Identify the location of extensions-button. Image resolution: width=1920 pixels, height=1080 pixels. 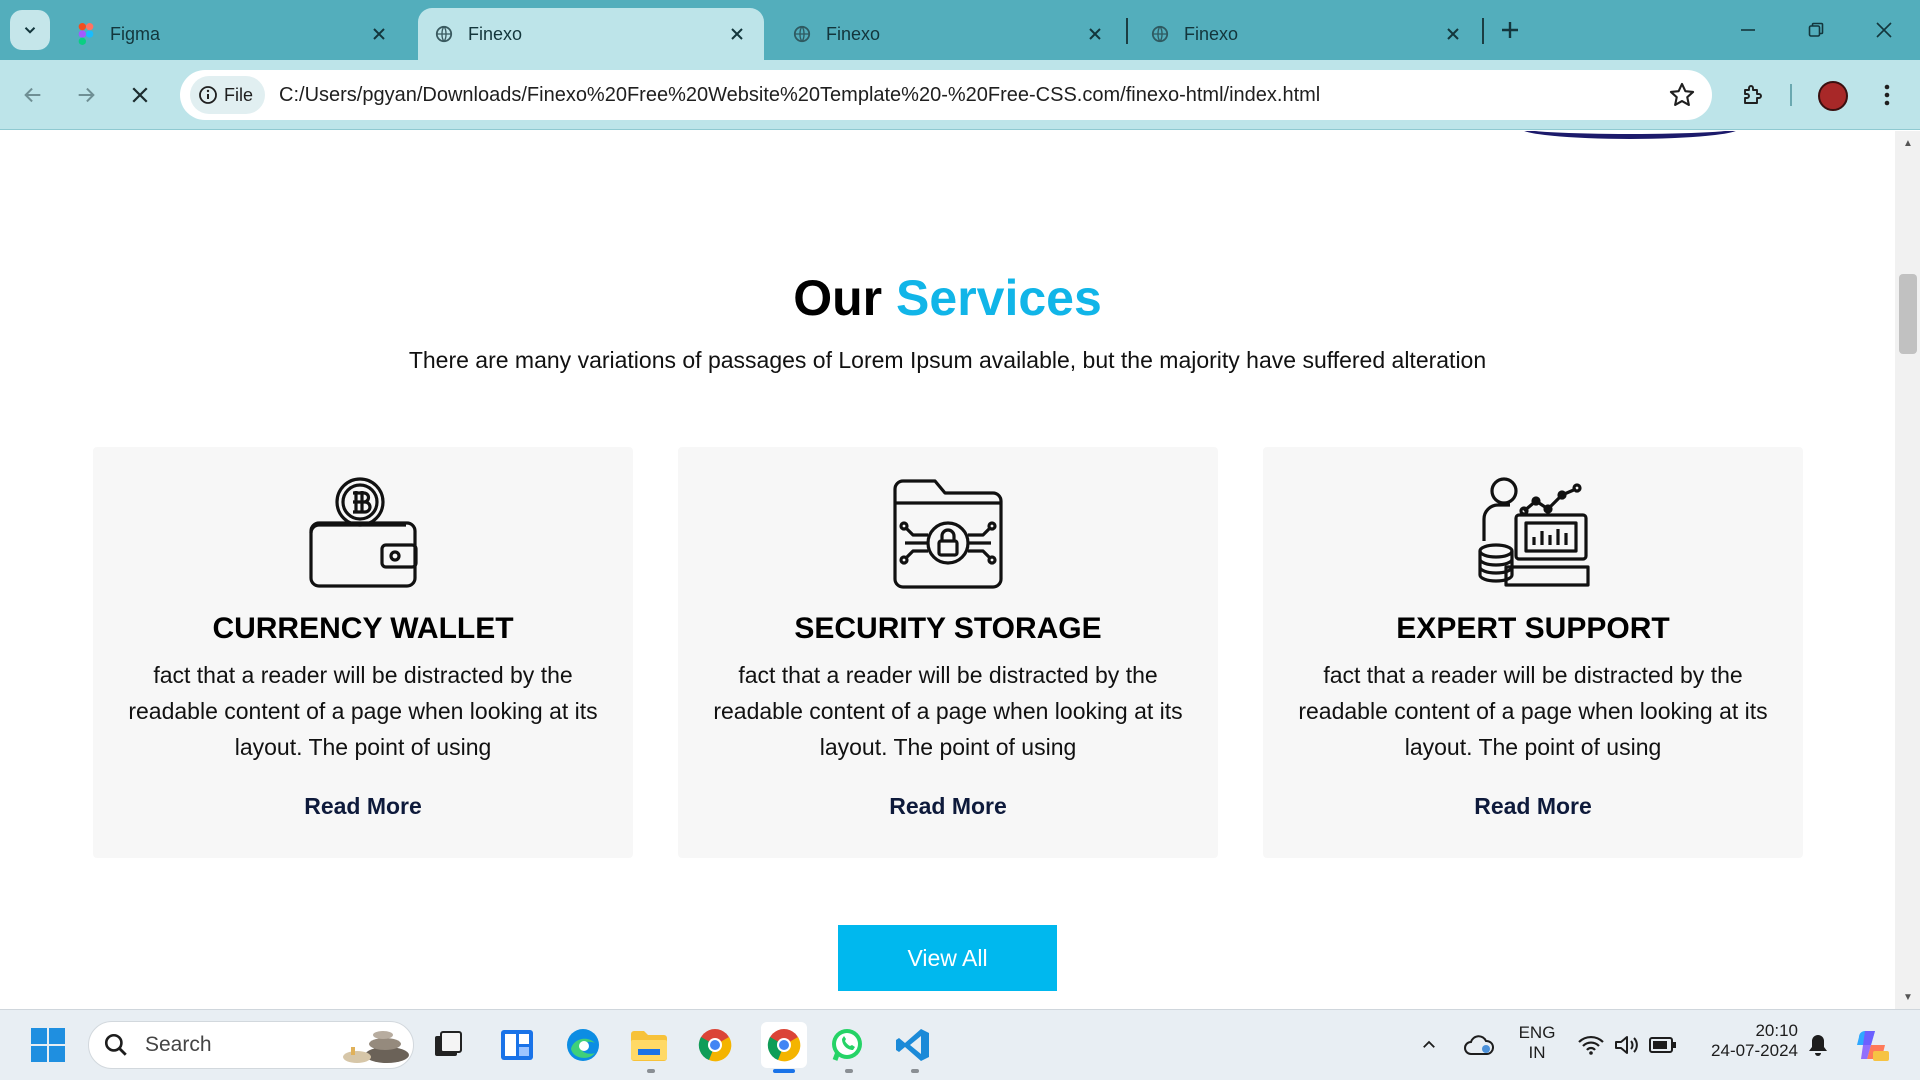
(1753, 95).